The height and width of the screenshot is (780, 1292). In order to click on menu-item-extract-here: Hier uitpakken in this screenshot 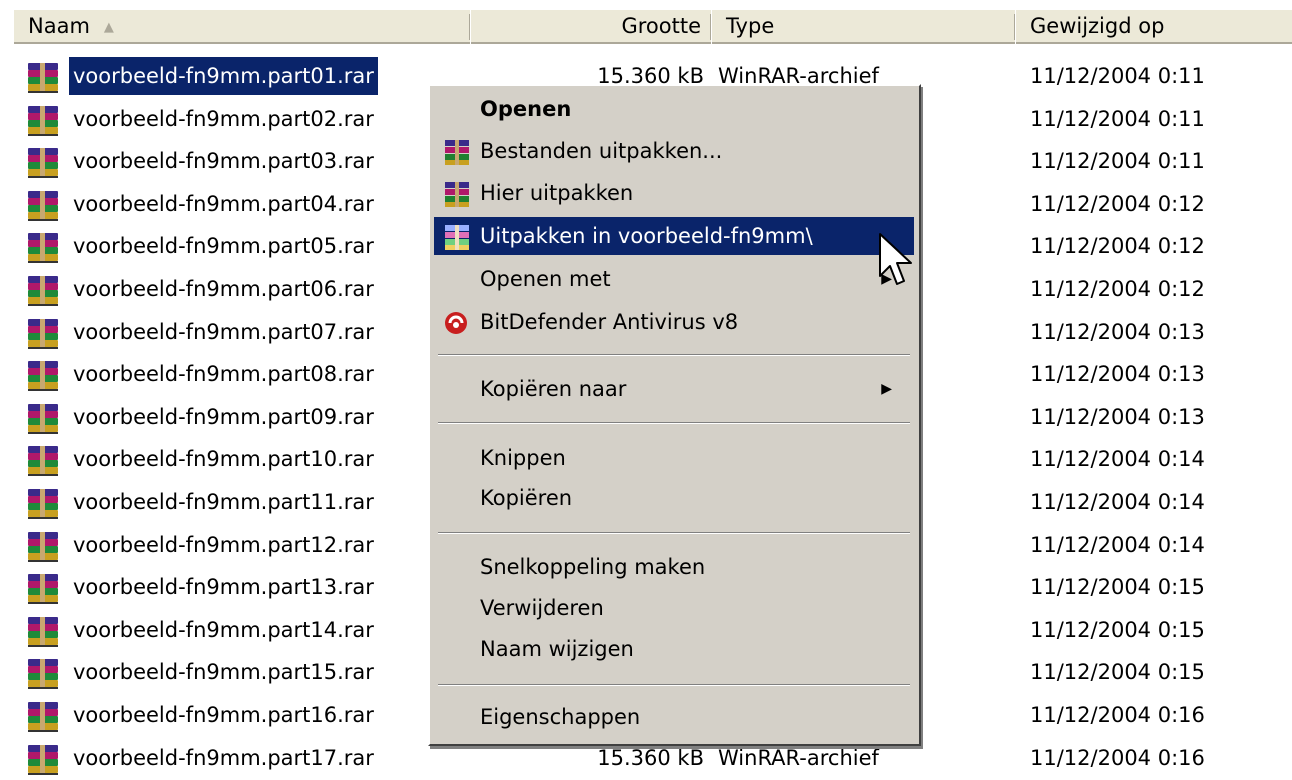, I will do `click(674, 193)`.